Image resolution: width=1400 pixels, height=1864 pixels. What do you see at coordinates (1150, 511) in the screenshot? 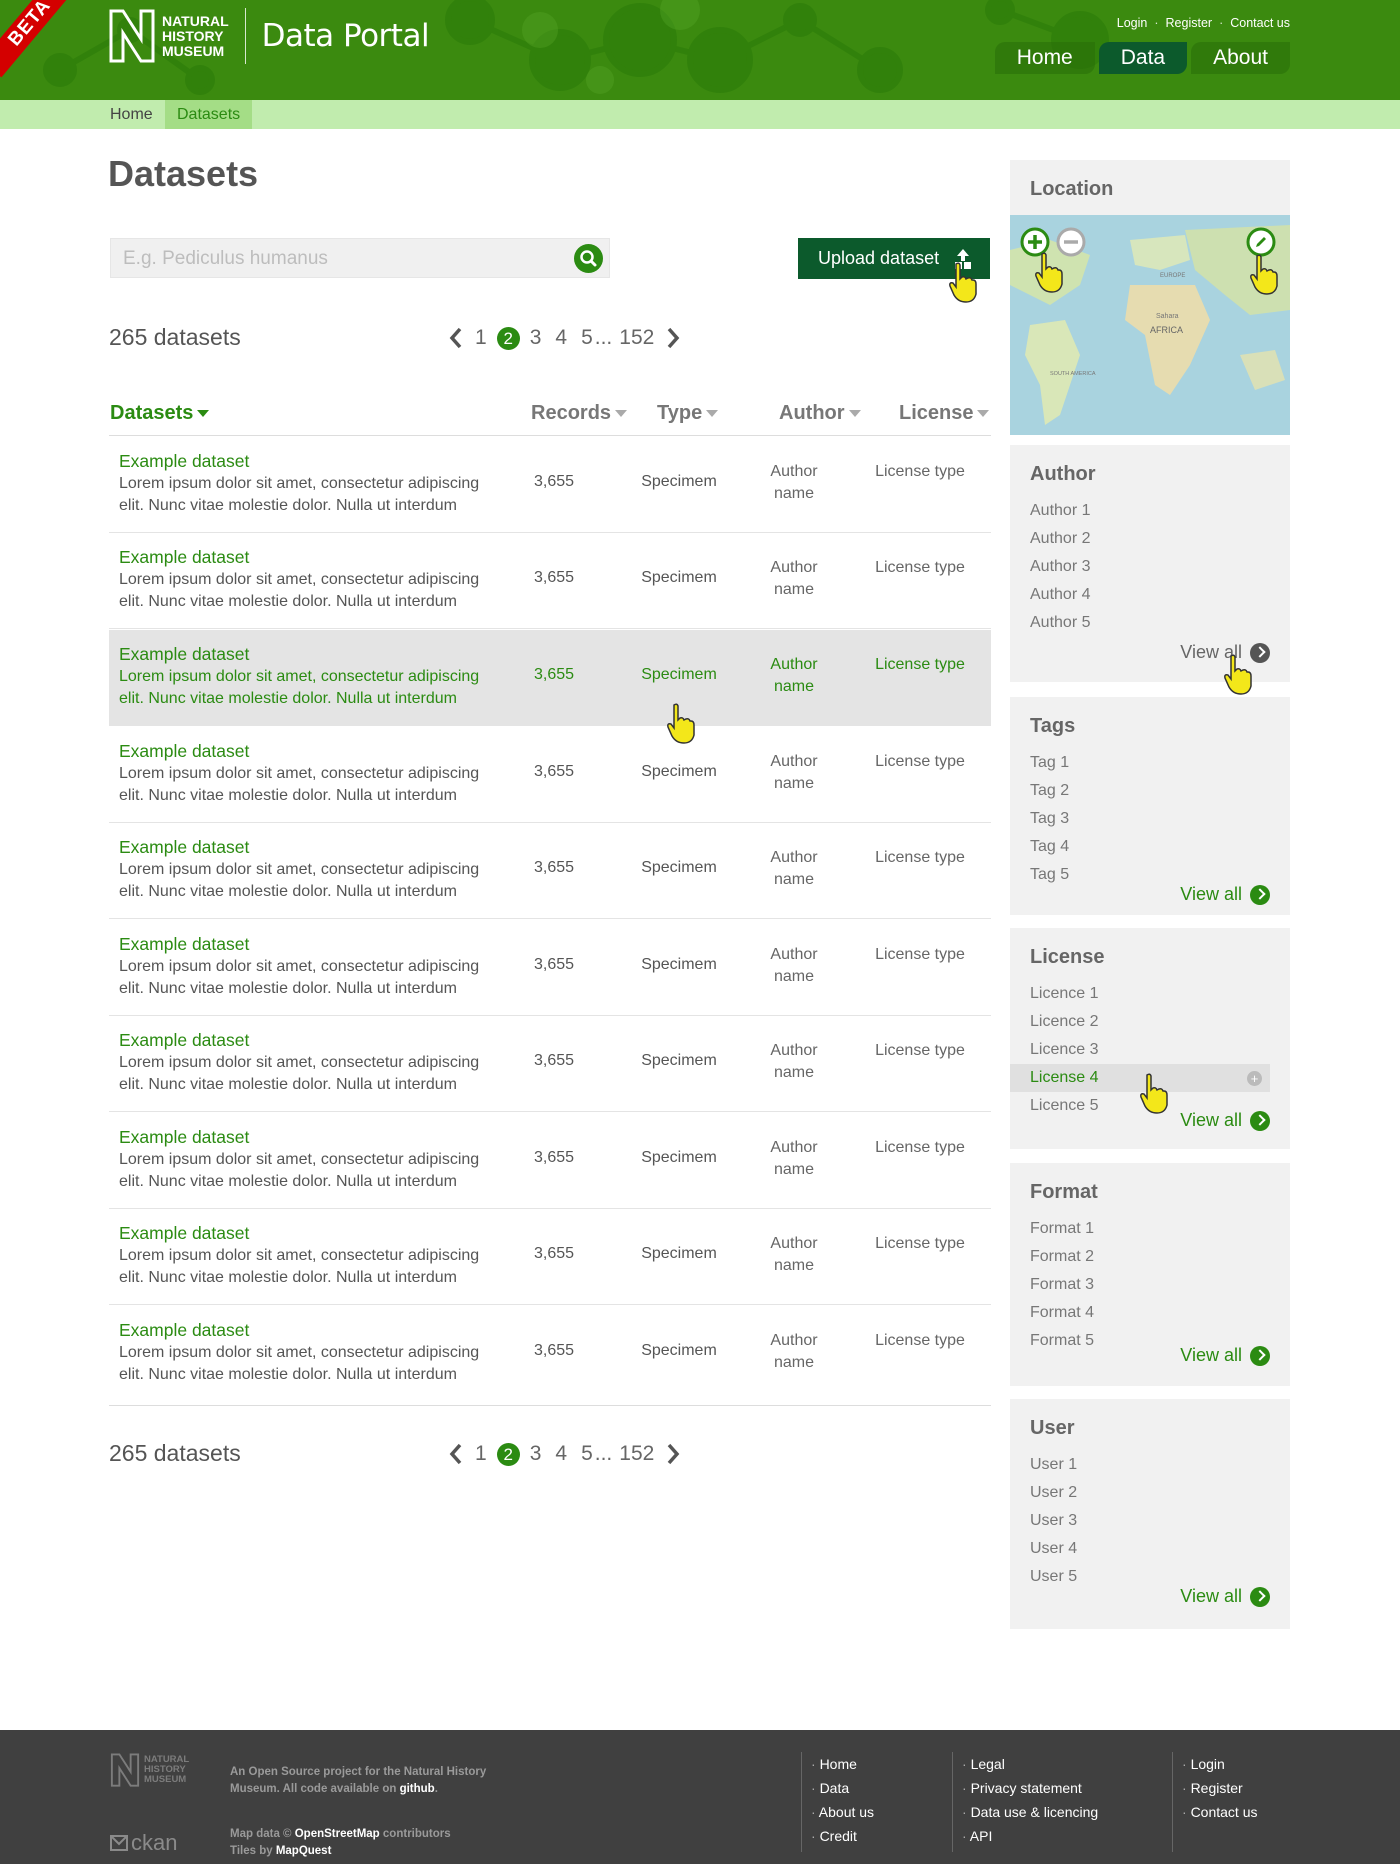
I see `facet-item: Author 1` at bounding box center [1150, 511].